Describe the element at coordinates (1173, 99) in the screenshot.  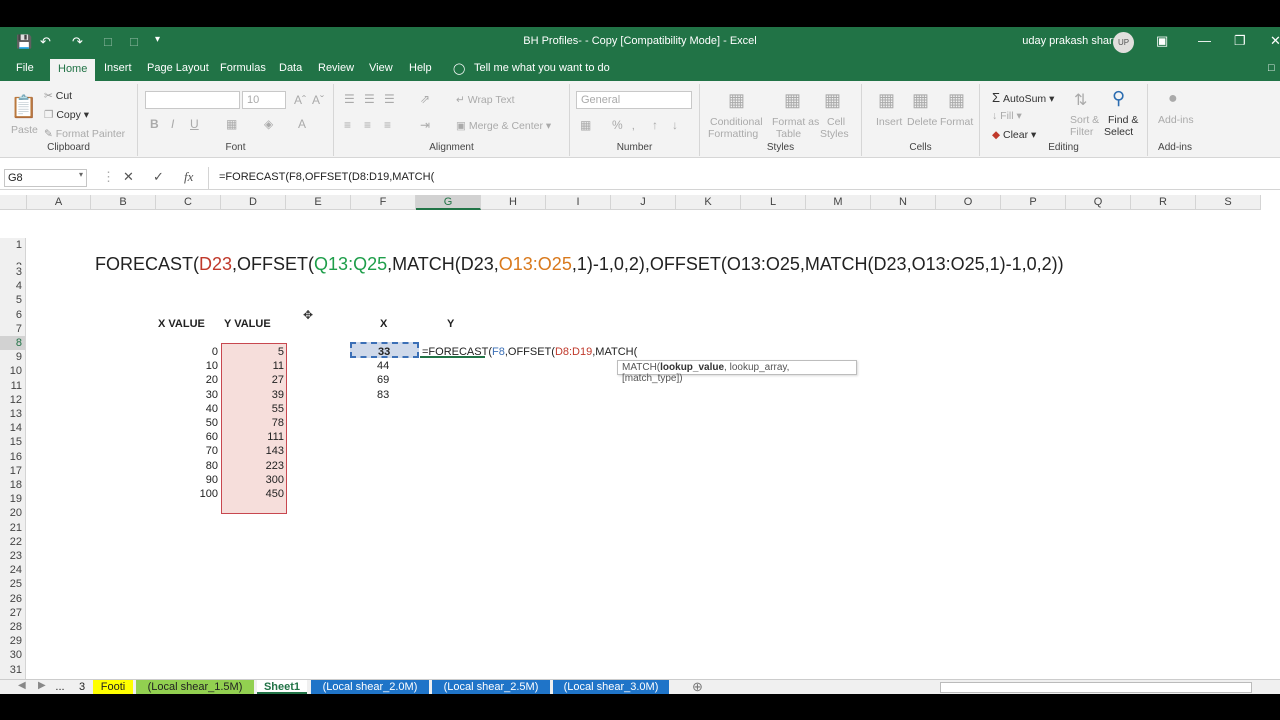
I see `addins-icon: ●` at that location.